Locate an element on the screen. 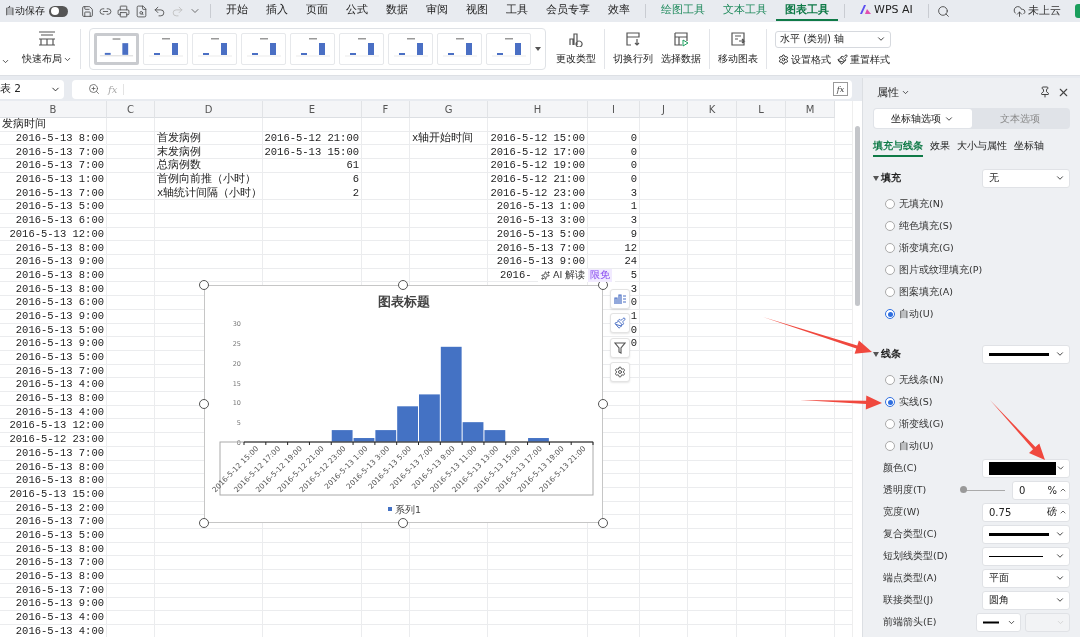 The image size is (1080, 637). caret-icon is located at coordinates (5, 61).